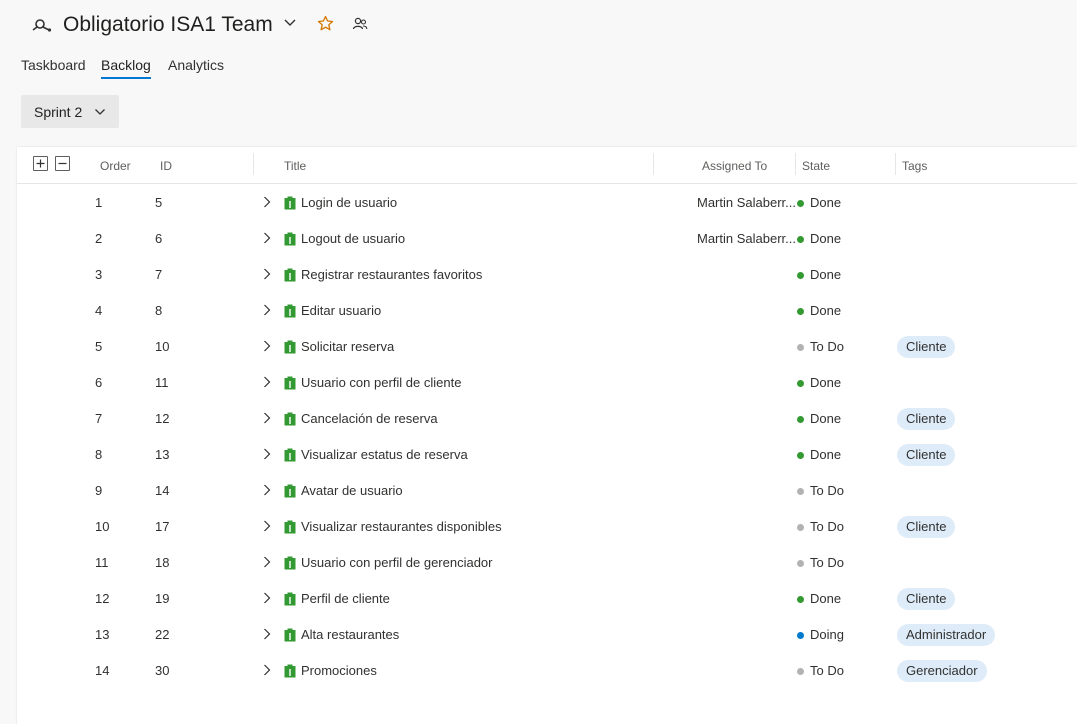  What do you see at coordinates (162, 526) in the screenshot?
I see `row-id: 17` at bounding box center [162, 526].